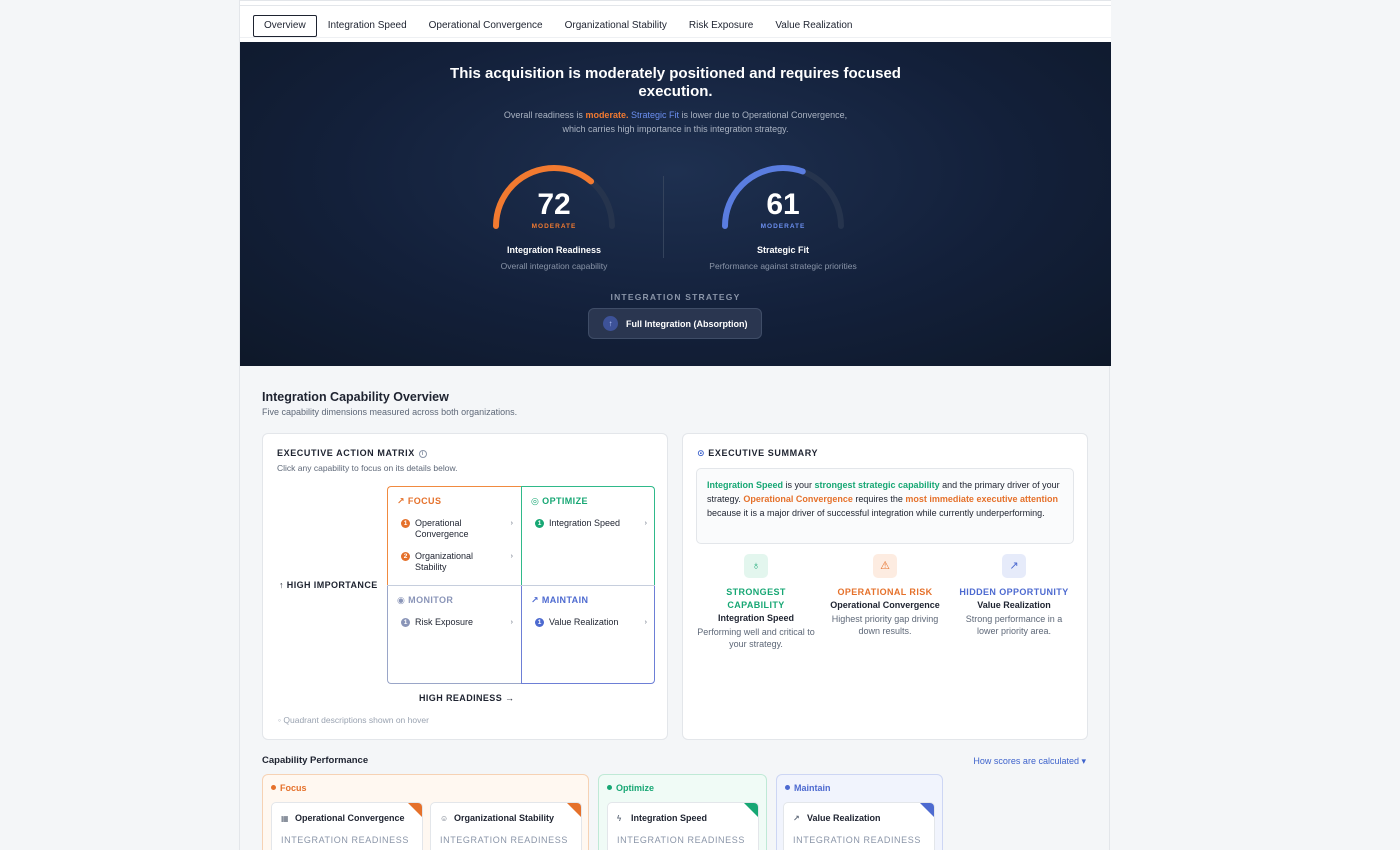 The image size is (1400, 850). I want to click on arrow-up-icon: ↑, so click(610, 323).